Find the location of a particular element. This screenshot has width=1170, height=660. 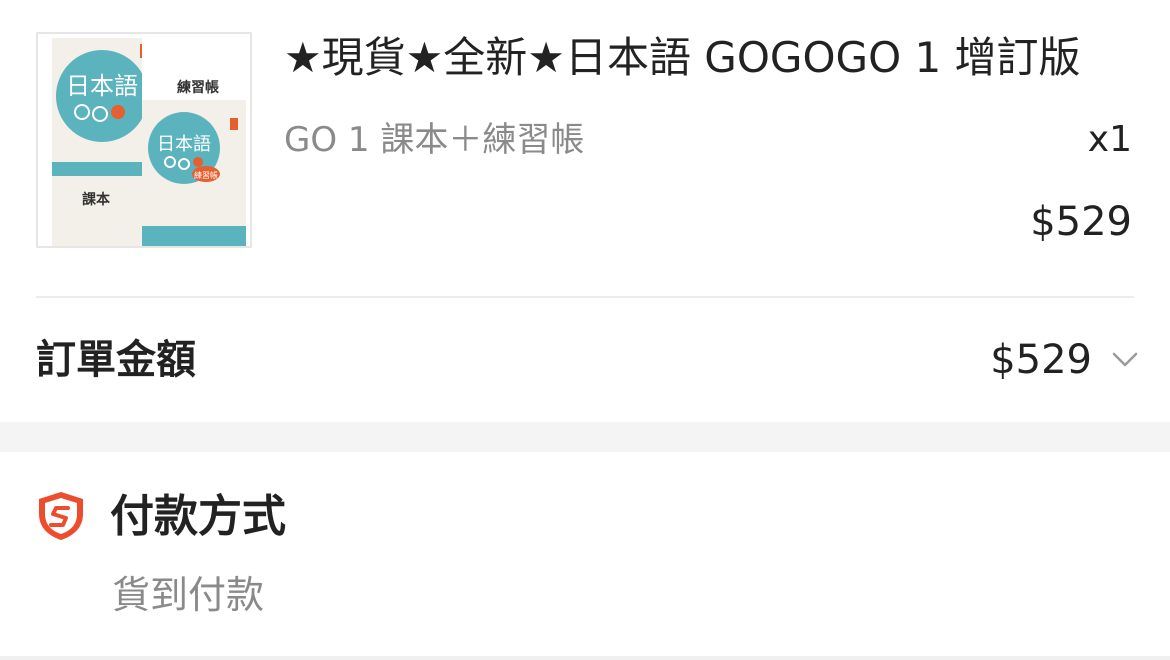

workbook-badge: 練習帳 is located at coordinates (206, 175).